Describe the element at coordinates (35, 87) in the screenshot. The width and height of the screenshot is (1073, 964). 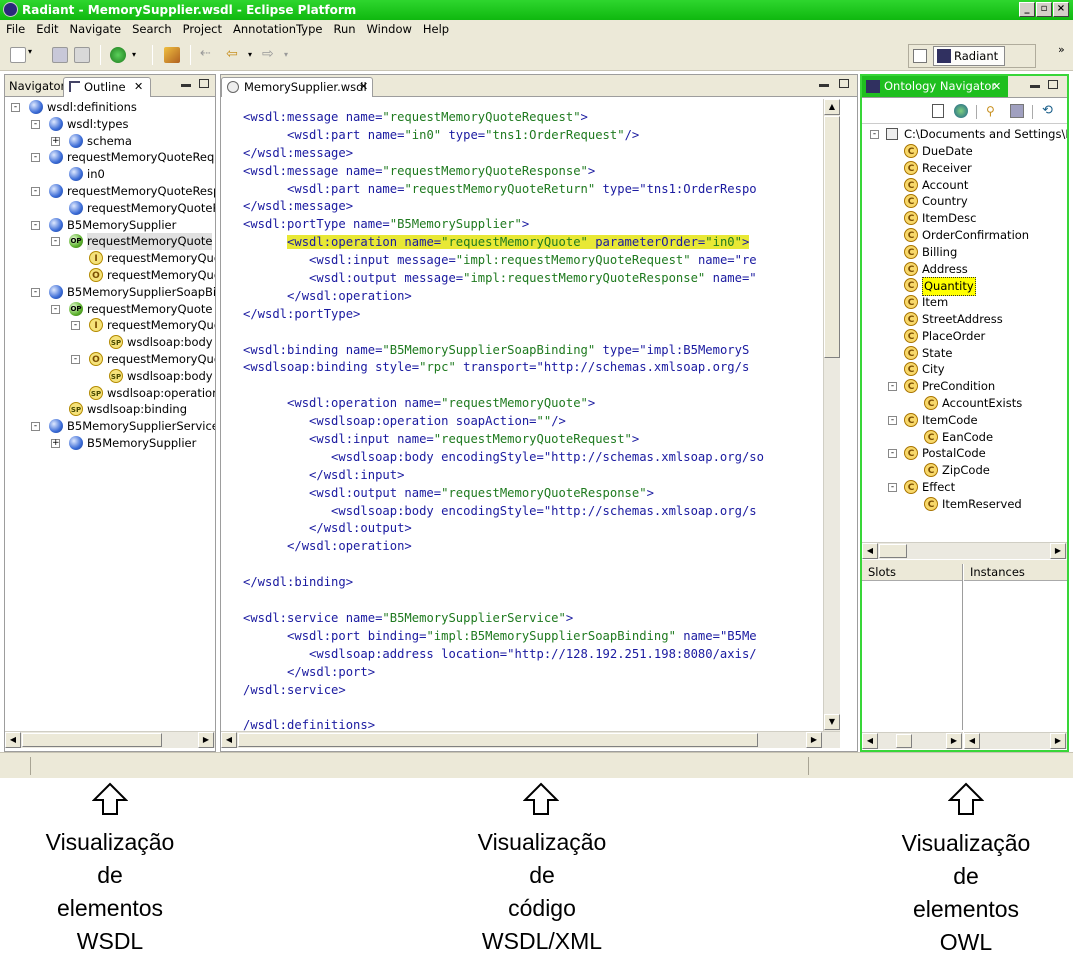
I see `tab-navigator: Navigator` at that location.